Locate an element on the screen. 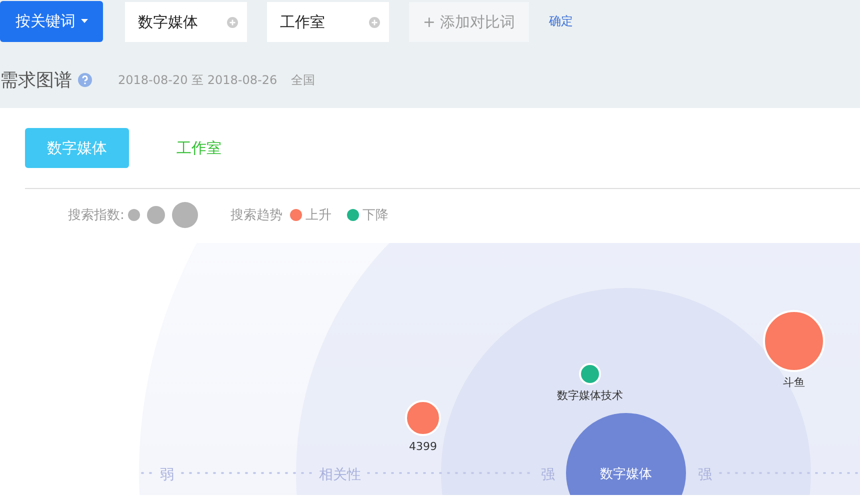 The image size is (860, 502). section-title: 需求图谱 is located at coordinates (36, 80).